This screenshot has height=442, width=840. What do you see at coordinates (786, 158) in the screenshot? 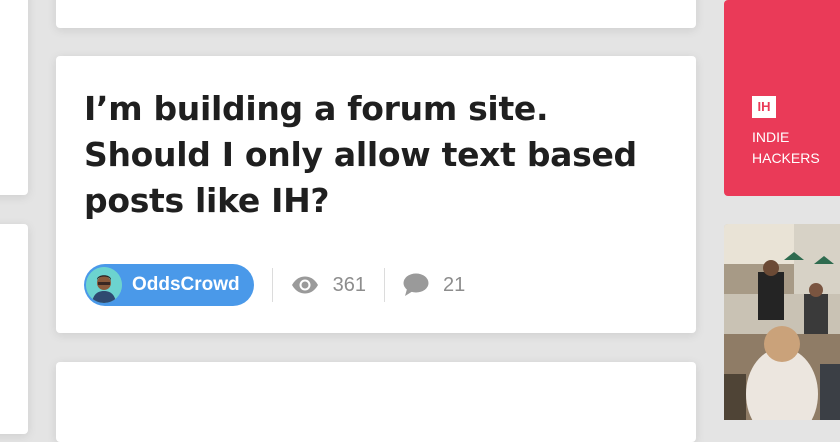
I see `brand-line-2: HACKERS` at bounding box center [786, 158].